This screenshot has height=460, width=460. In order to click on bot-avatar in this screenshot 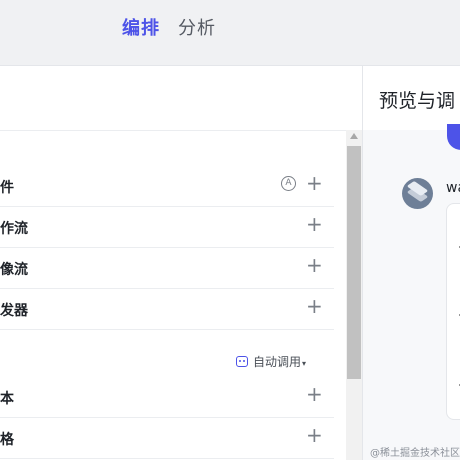, I will do `click(417, 193)`.